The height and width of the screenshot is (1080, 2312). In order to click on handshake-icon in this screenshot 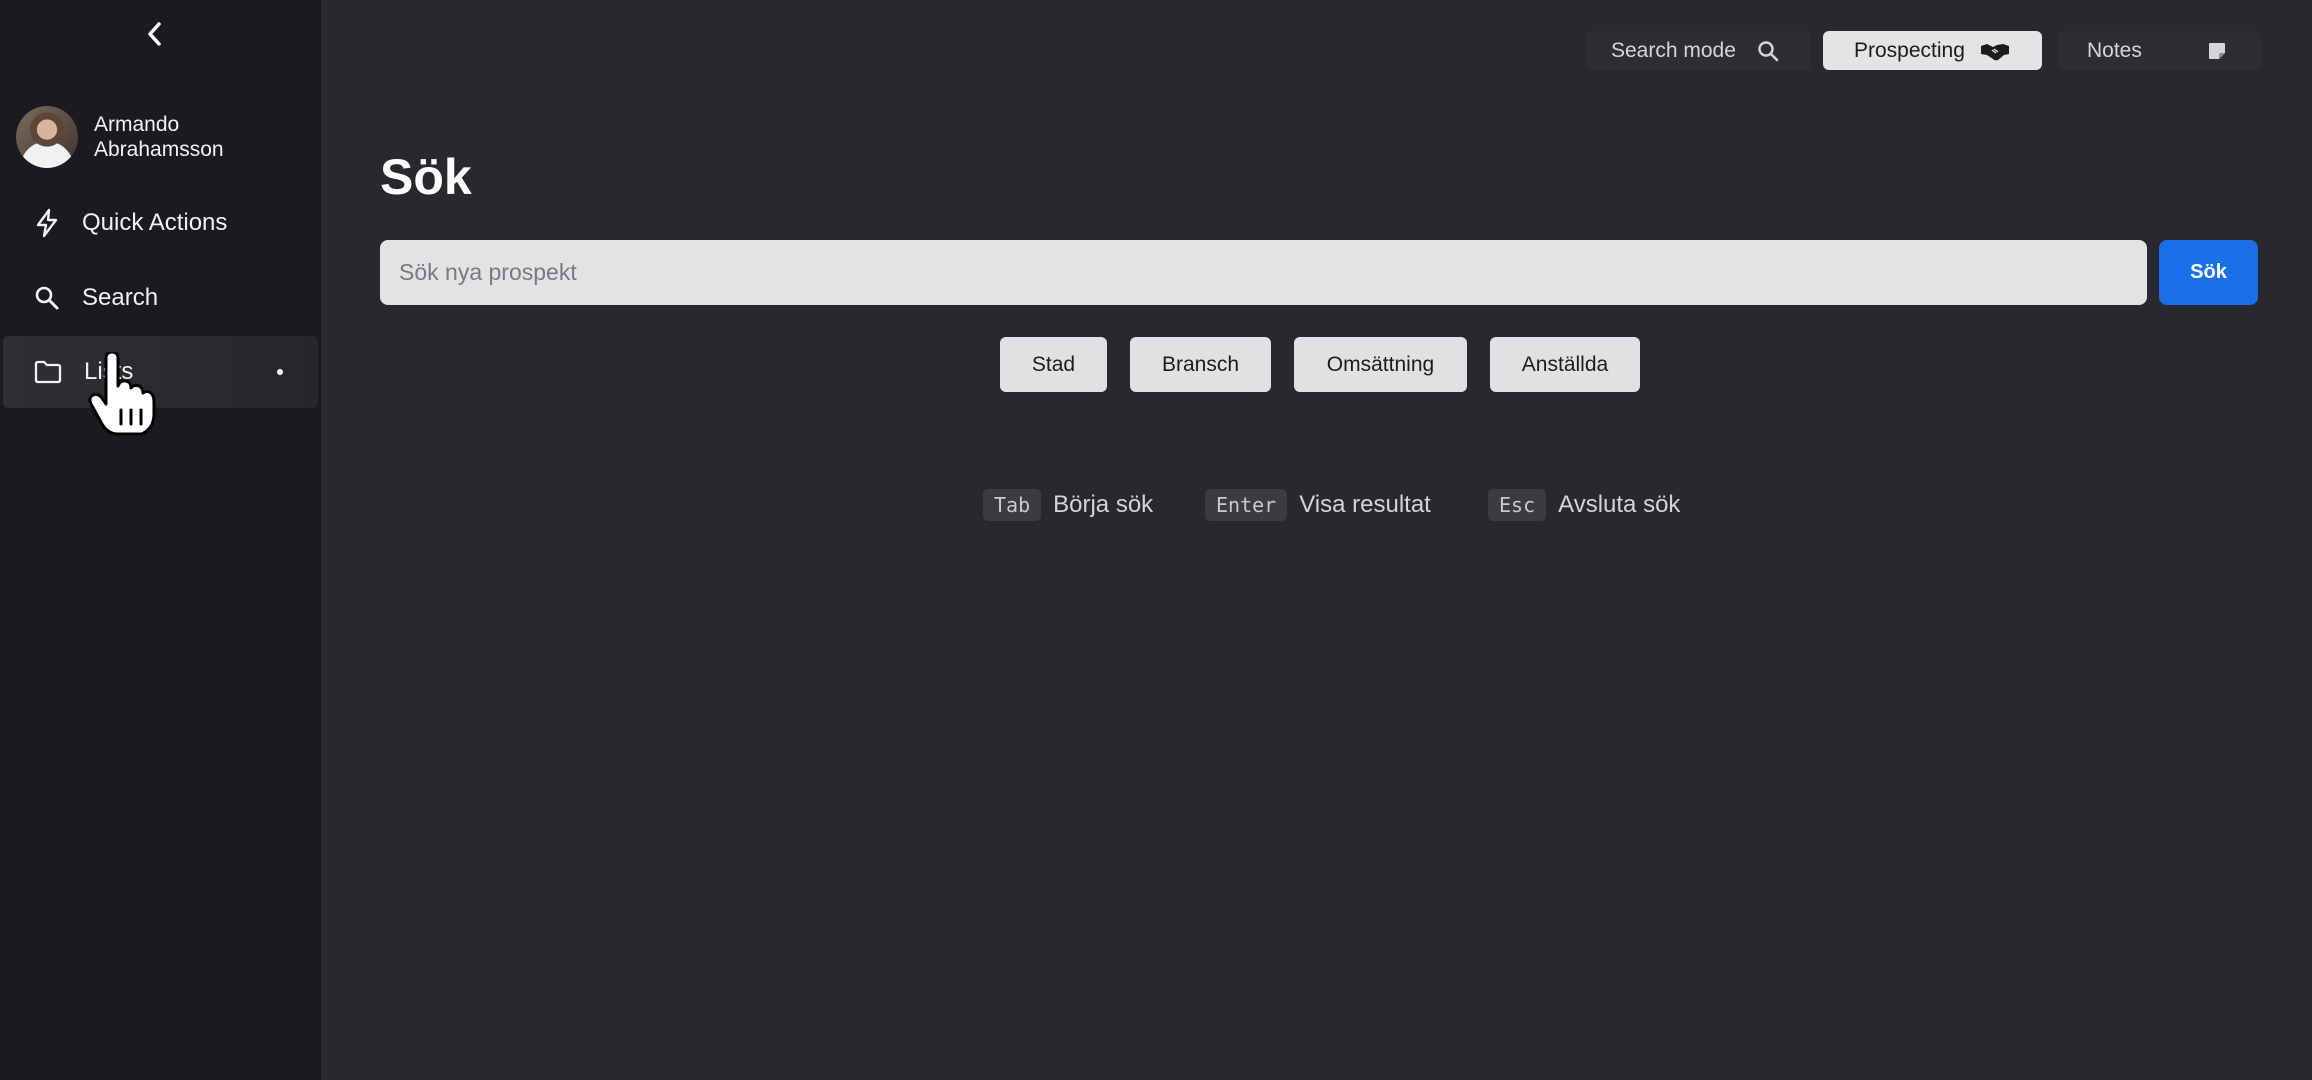, I will do `click(1995, 54)`.